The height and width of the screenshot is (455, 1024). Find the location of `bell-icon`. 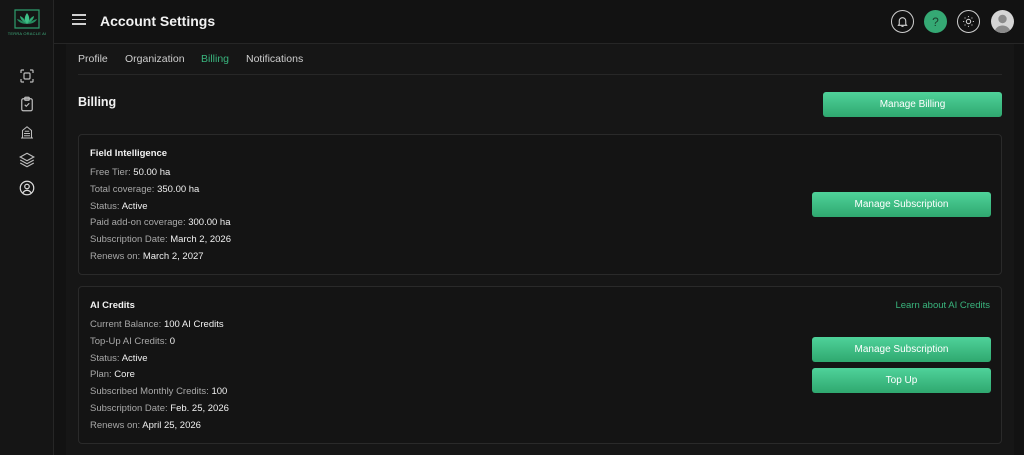

bell-icon is located at coordinates (902, 22).